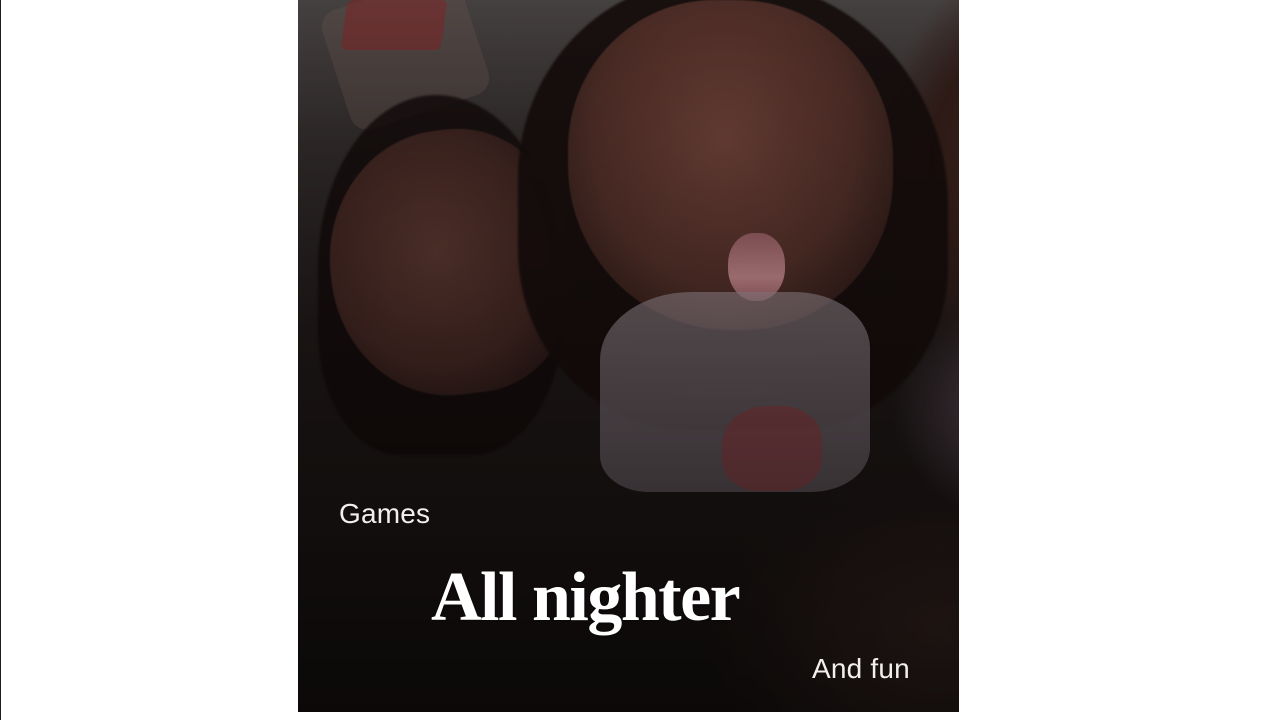  What do you see at coordinates (385, 513) in the screenshot?
I see `caption-games: Games` at bounding box center [385, 513].